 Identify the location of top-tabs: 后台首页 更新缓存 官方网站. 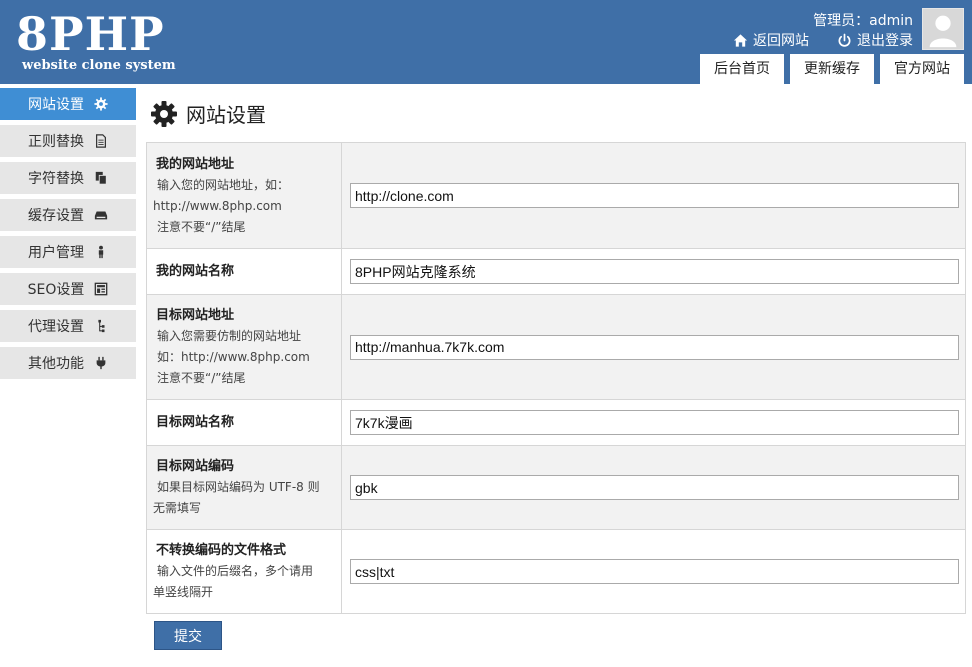
(832, 69).